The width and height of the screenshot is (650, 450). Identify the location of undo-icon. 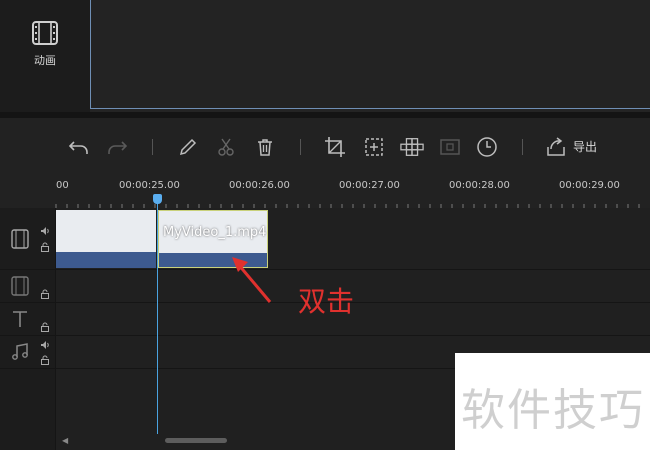
(78, 147).